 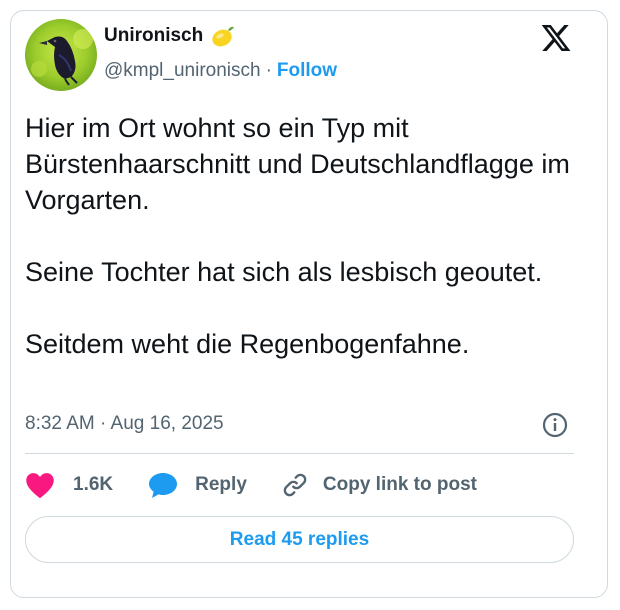 What do you see at coordinates (69, 485) in the screenshot?
I see `like-button: 1.6K` at bounding box center [69, 485].